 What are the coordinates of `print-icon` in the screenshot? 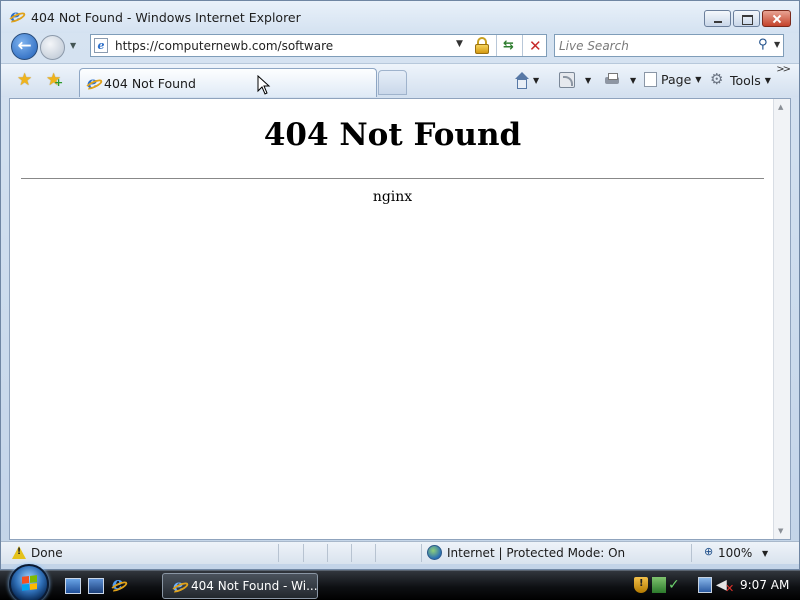 It's located at (612, 80).